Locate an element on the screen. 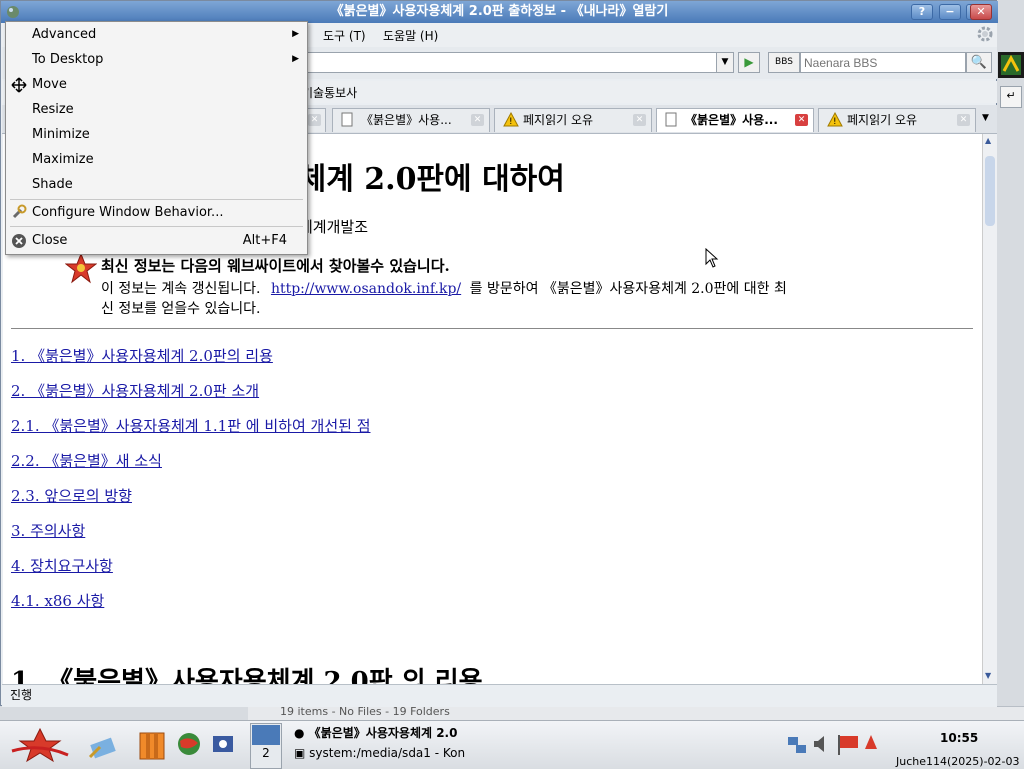  menu-tools: 도구 (T) is located at coordinates (344, 35).